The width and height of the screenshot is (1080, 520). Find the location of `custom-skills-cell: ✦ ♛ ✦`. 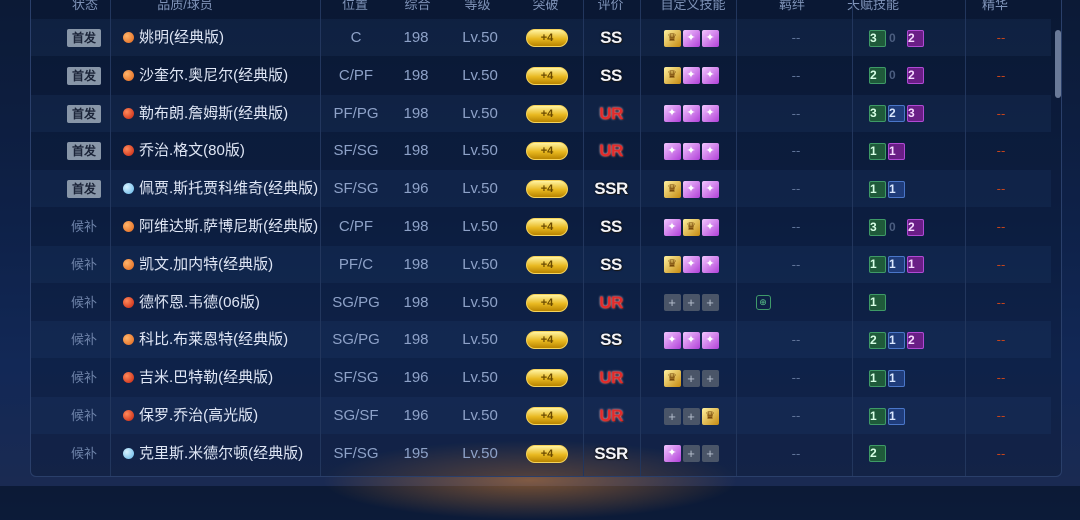

custom-skills-cell: ✦ ♛ ✦ is located at coordinates (691, 226).